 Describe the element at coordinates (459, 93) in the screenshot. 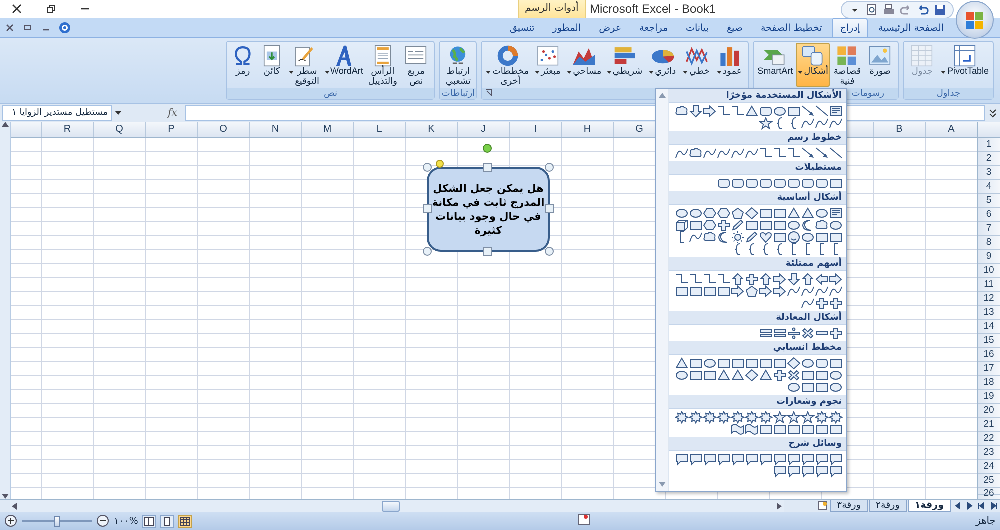

I see `group-label: ارتباطات` at that location.